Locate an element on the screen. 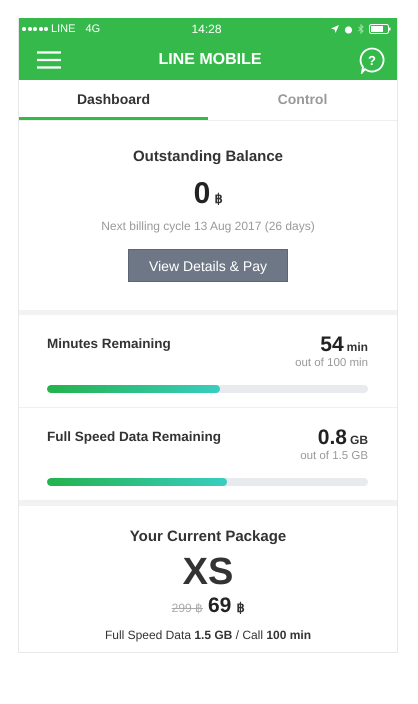  usage-title: Full Speed Data Remaining is located at coordinates (134, 437).